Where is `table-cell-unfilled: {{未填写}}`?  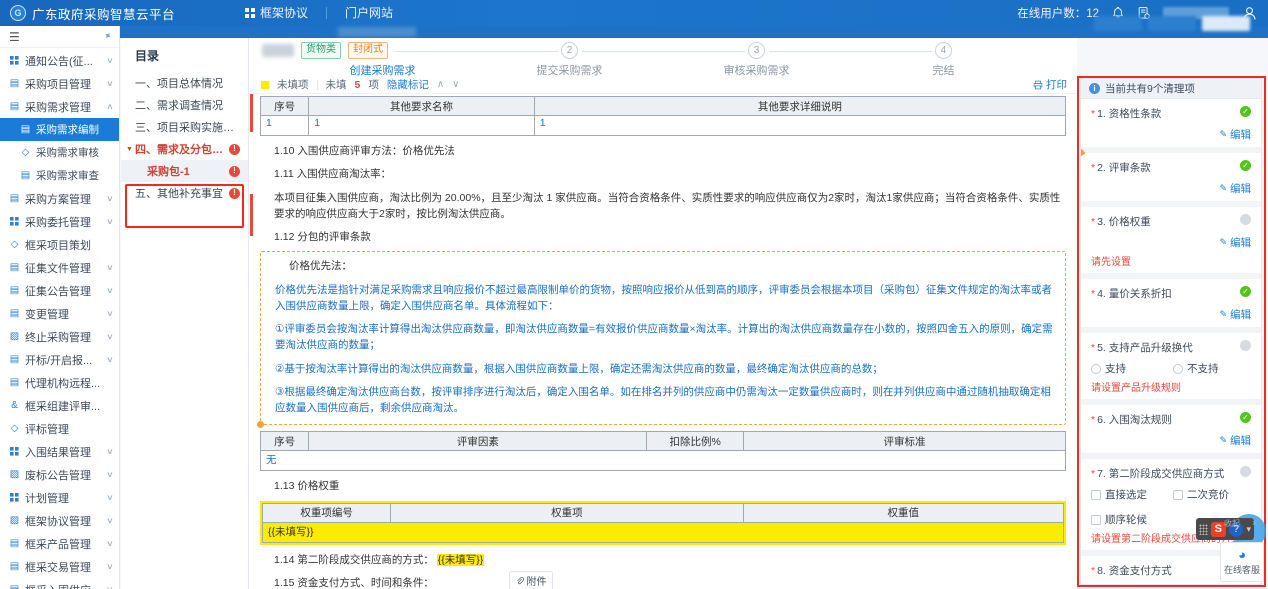
table-cell-unfilled: {{未填写}} is located at coordinates (663, 532).